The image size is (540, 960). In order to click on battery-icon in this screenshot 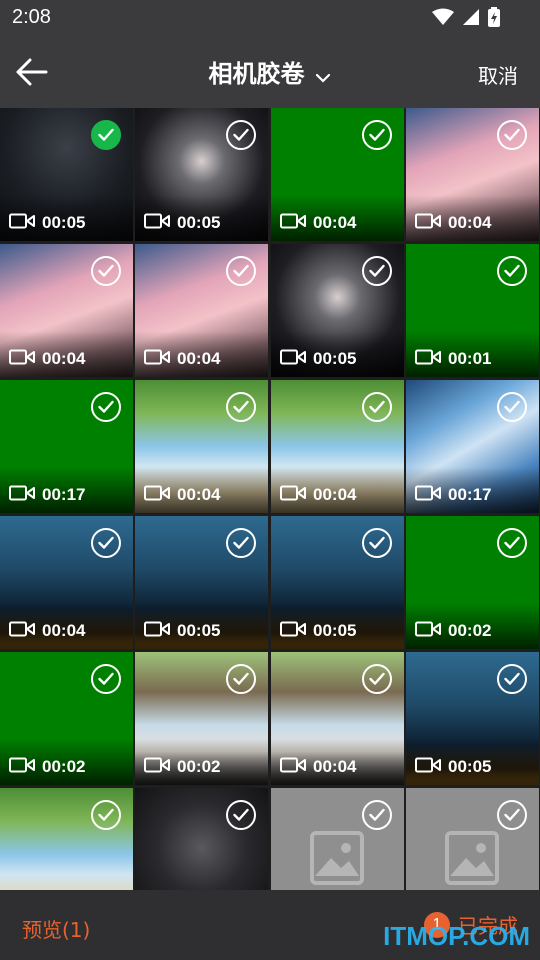, I will do `click(494, 17)`.